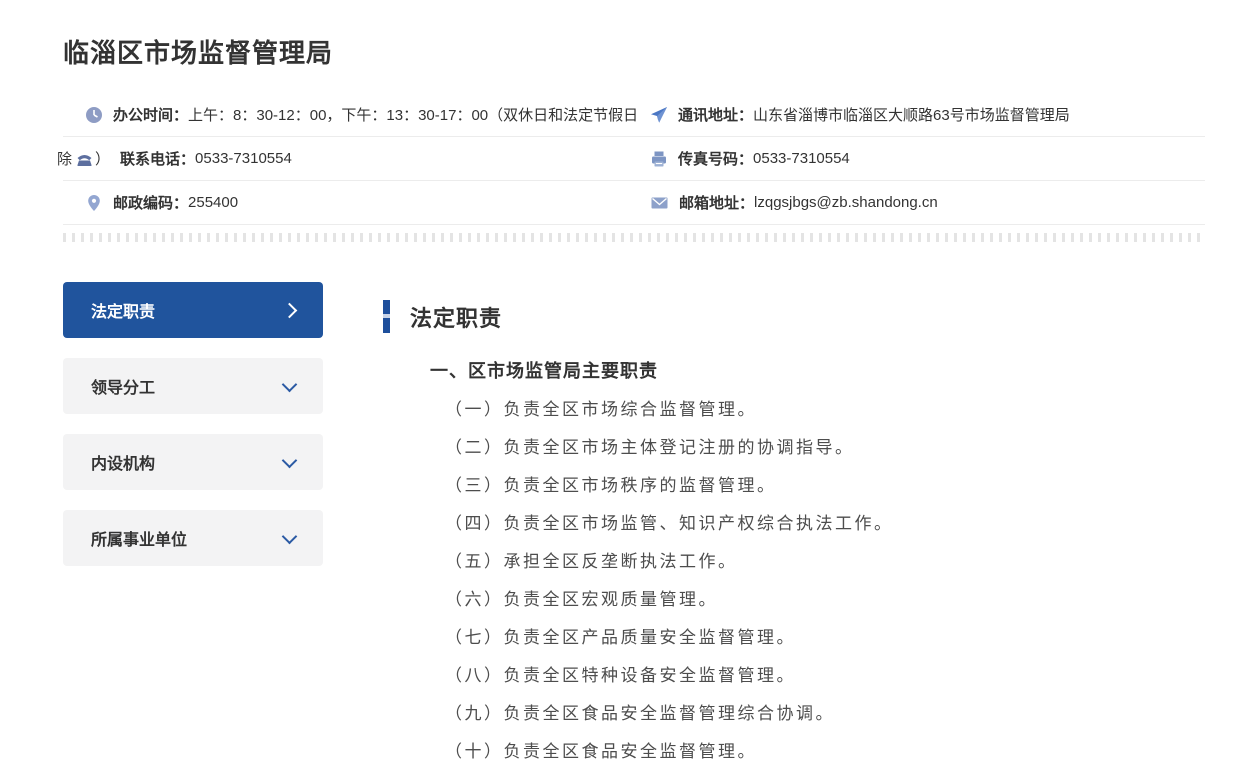  What do you see at coordinates (650, 447) in the screenshot?
I see `duty-item: （二）负责全区市场主体登记注册的协调指导。` at bounding box center [650, 447].